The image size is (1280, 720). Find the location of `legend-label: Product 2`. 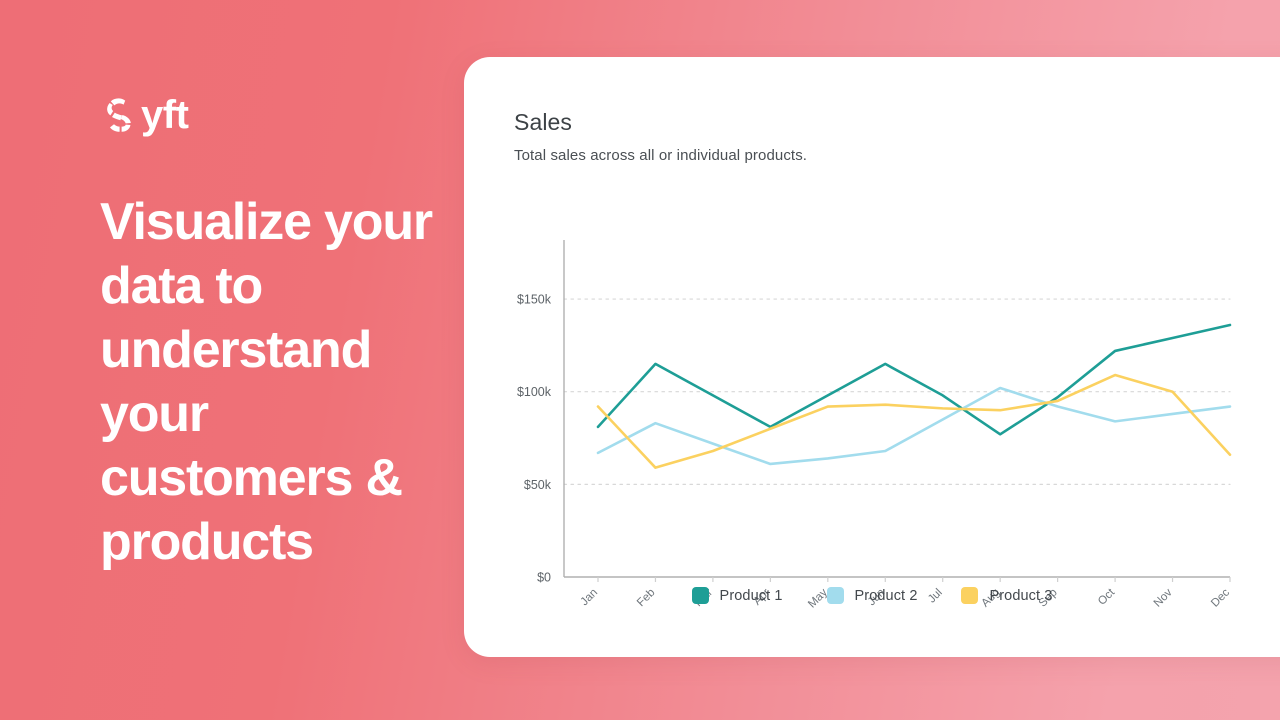

legend-label: Product 2 is located at coordinates (886, 595).